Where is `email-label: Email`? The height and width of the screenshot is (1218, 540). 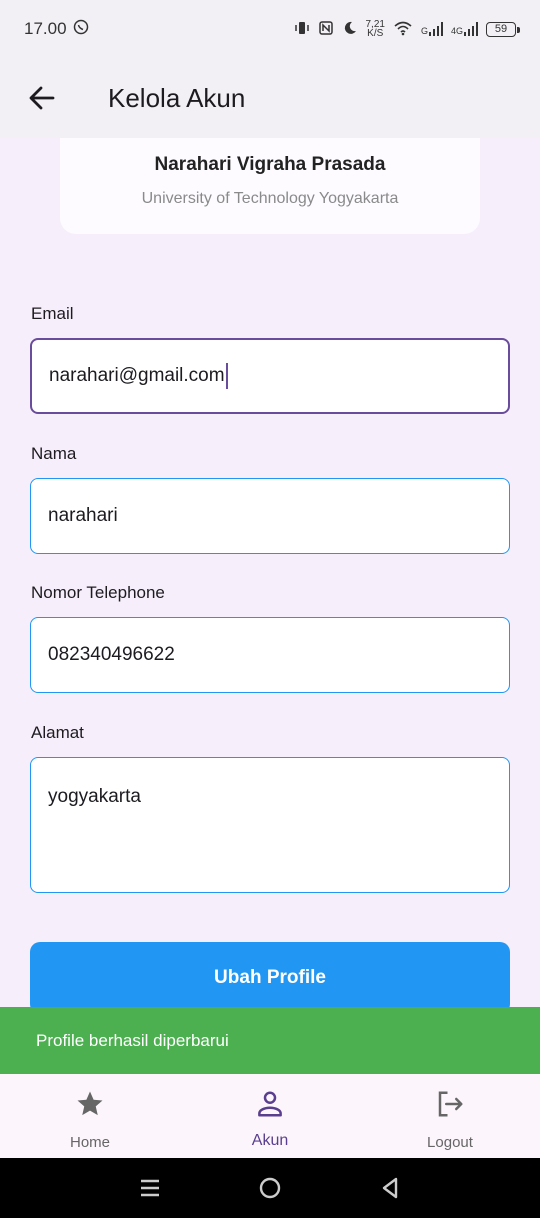
email-label: Email is located at coordinates (52, 313).